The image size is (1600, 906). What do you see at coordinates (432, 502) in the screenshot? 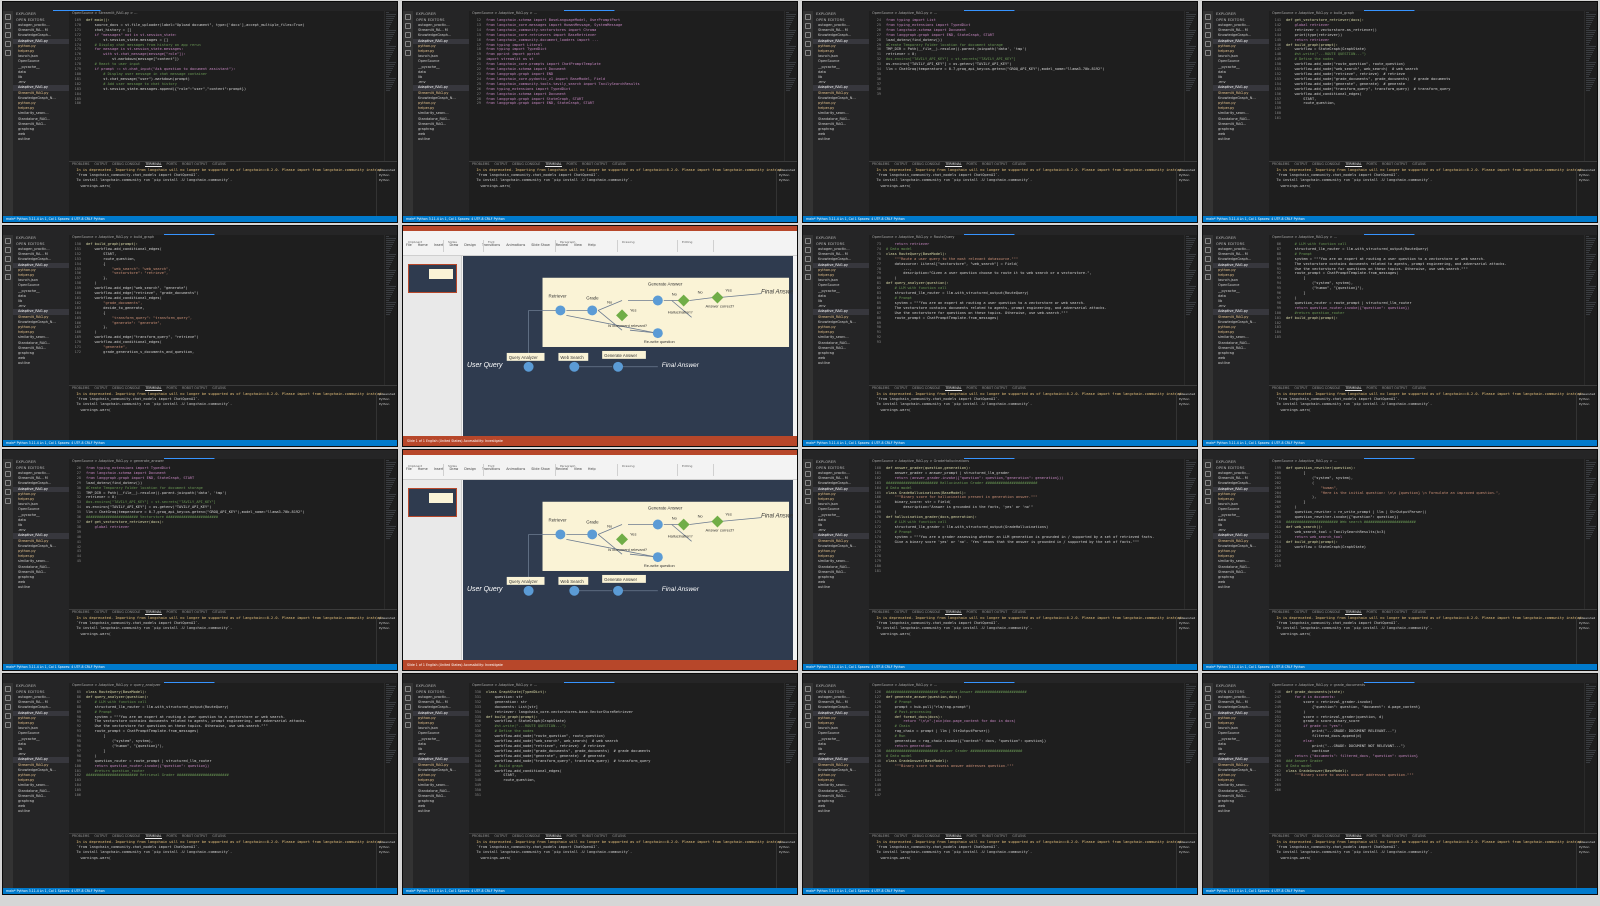
I see `slide-thumbnail` at bounding box center [432, 502].